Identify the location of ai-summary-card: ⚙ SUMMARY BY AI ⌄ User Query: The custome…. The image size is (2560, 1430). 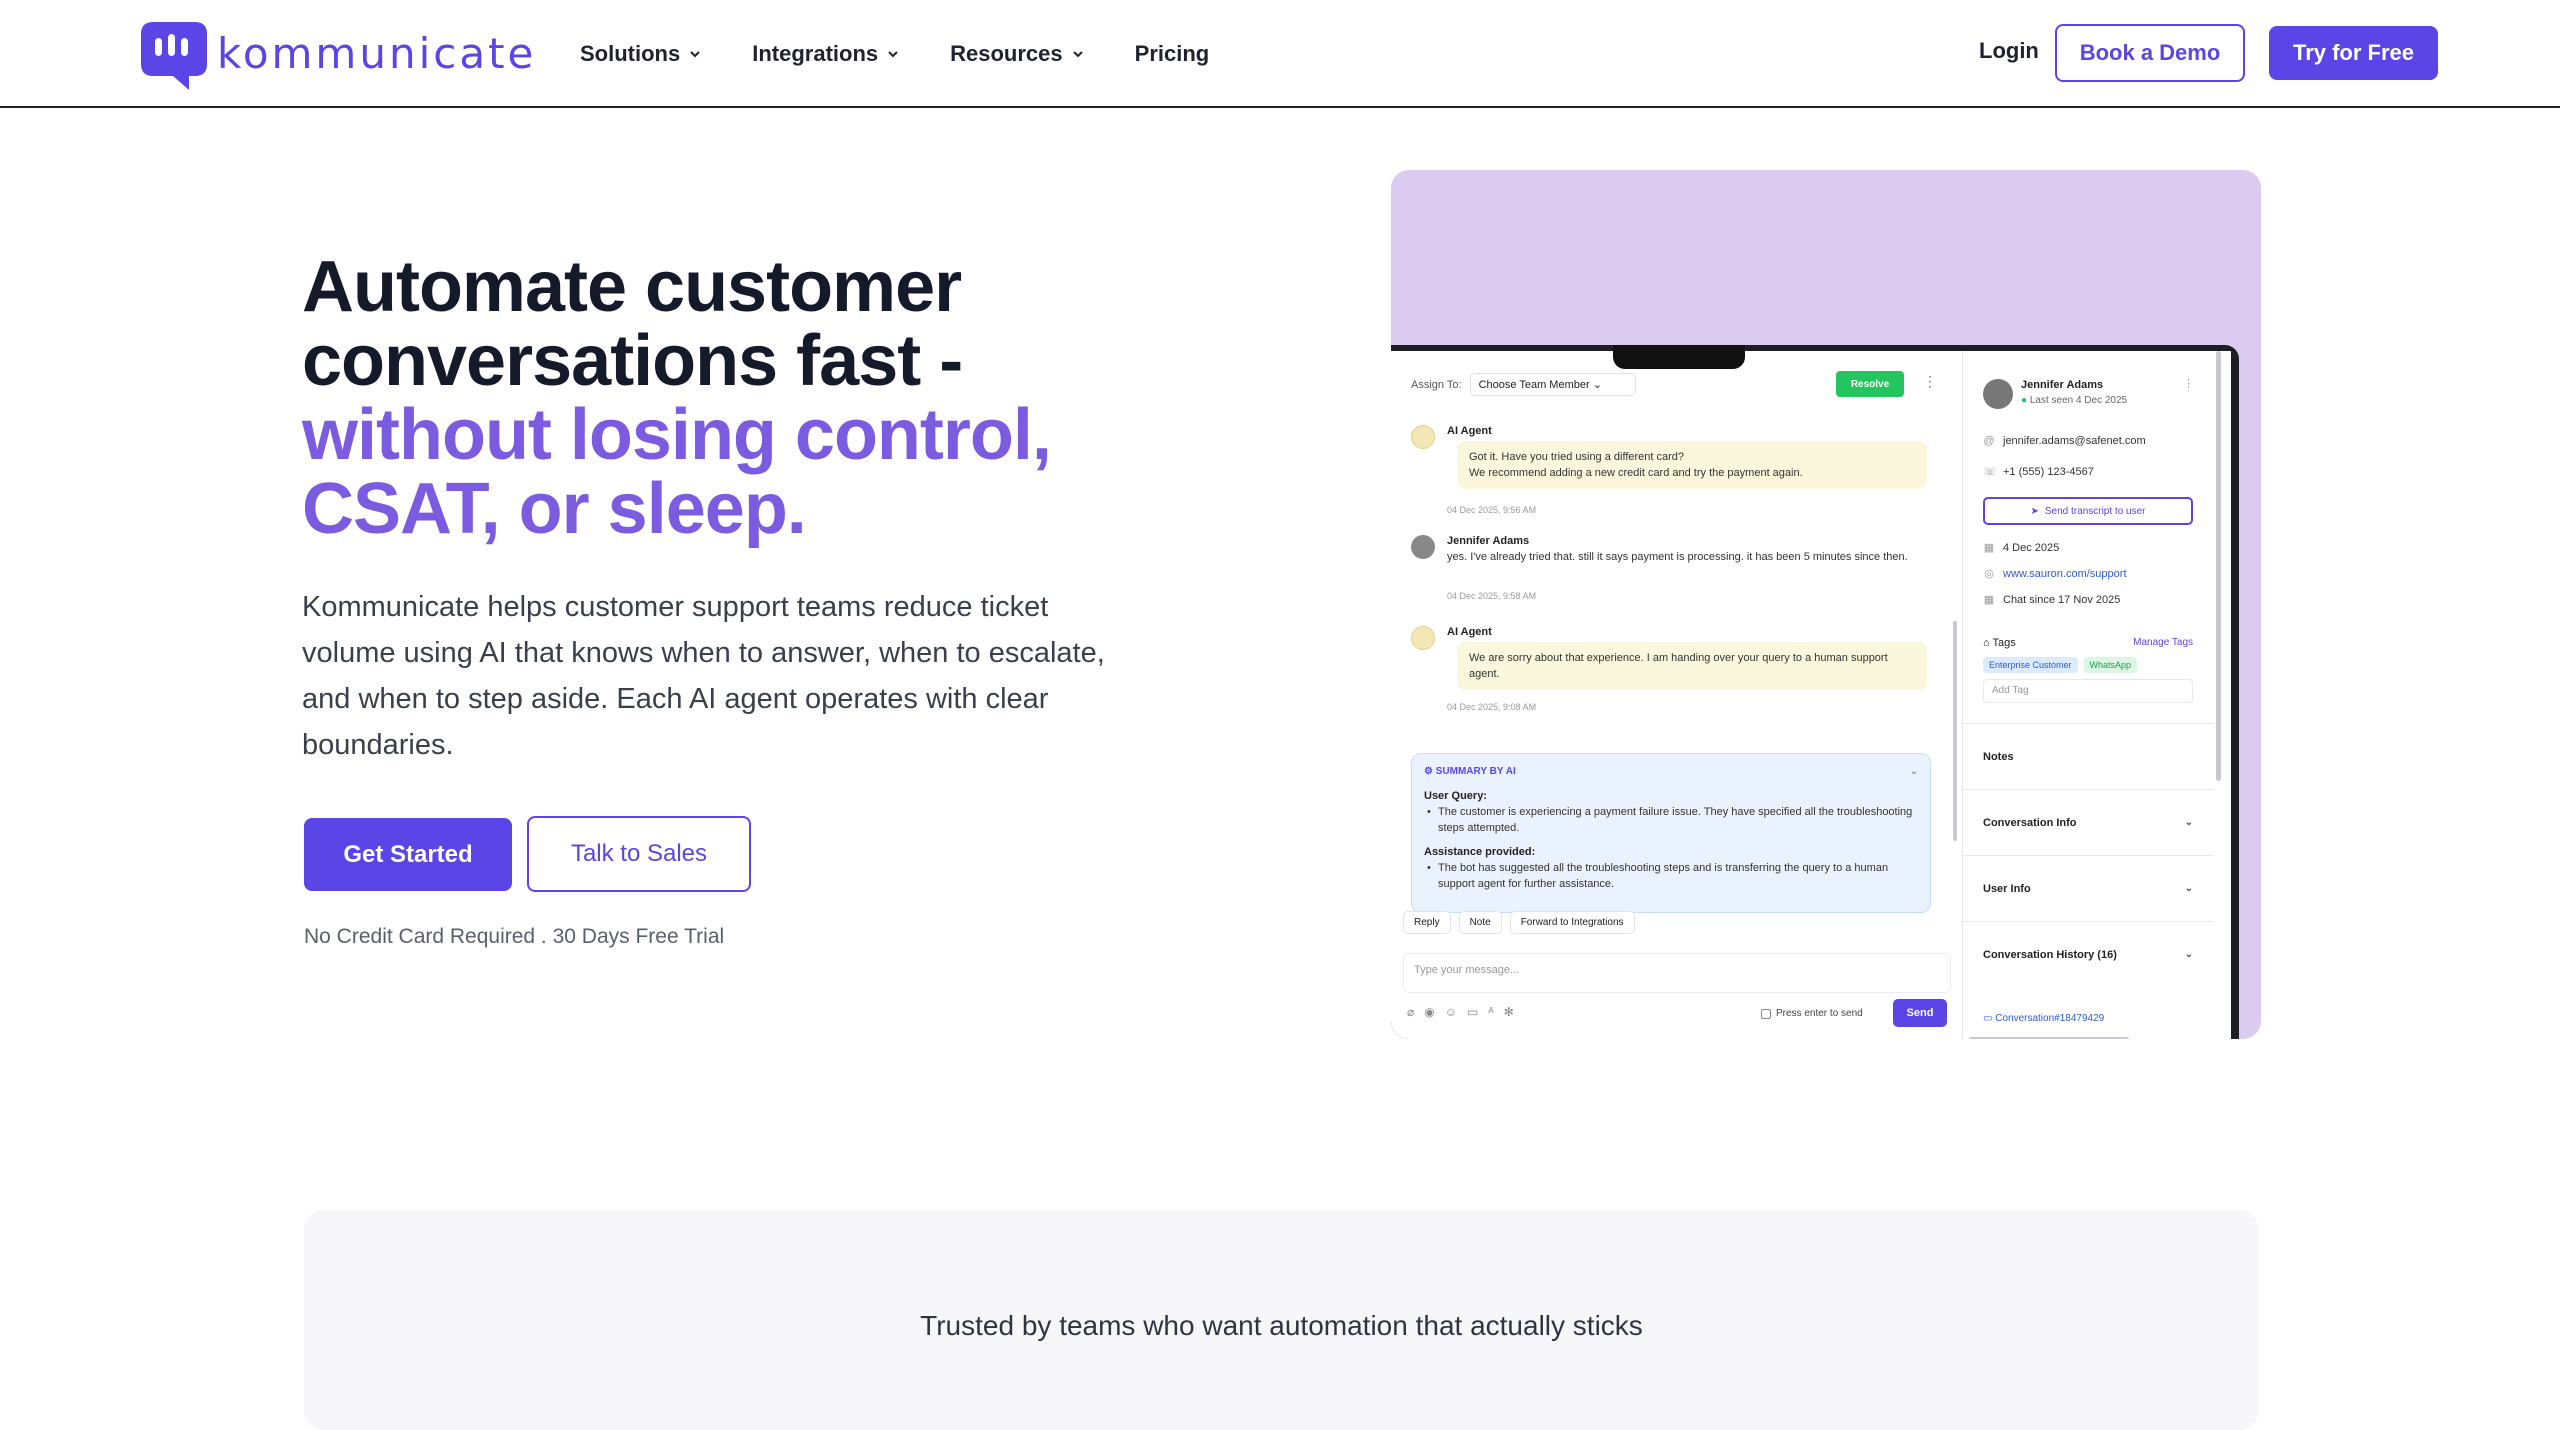
(1671, 833).